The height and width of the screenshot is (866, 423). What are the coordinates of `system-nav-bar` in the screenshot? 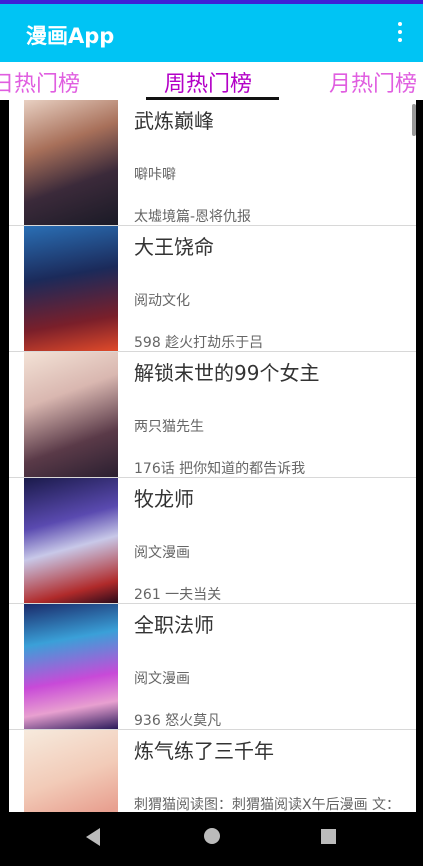 It's located at (211, 839).